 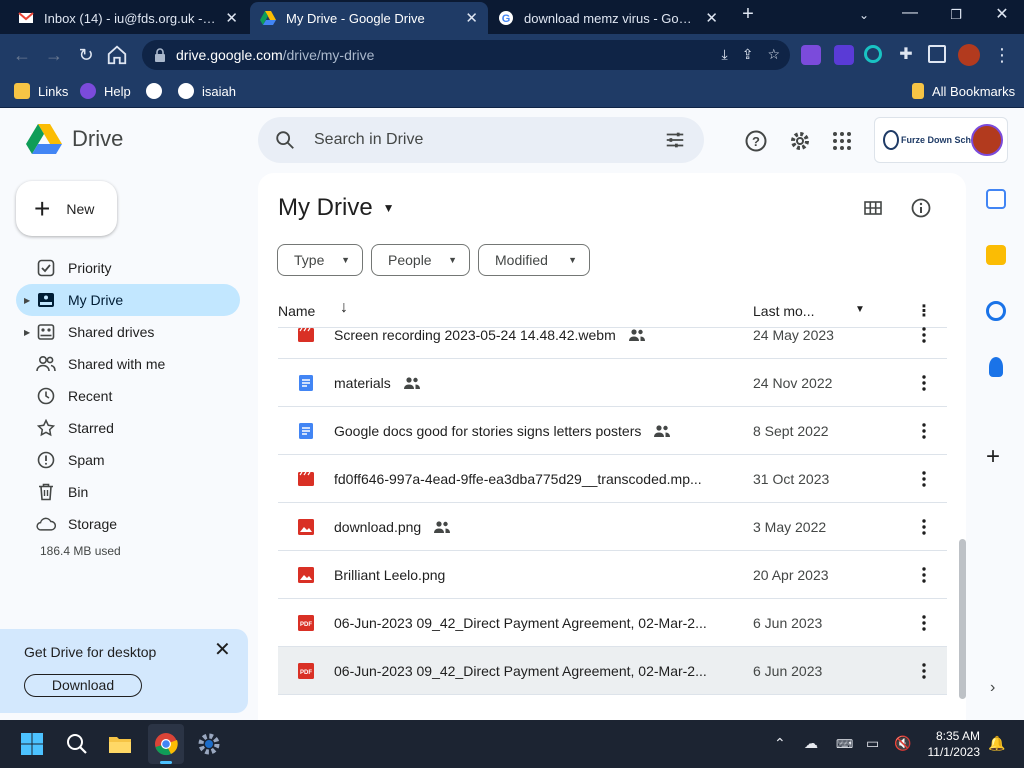 What do you see at coordinates (54, 55) in the screenshot?
I see `forward-icon: →` at bounding box center [54, 55].